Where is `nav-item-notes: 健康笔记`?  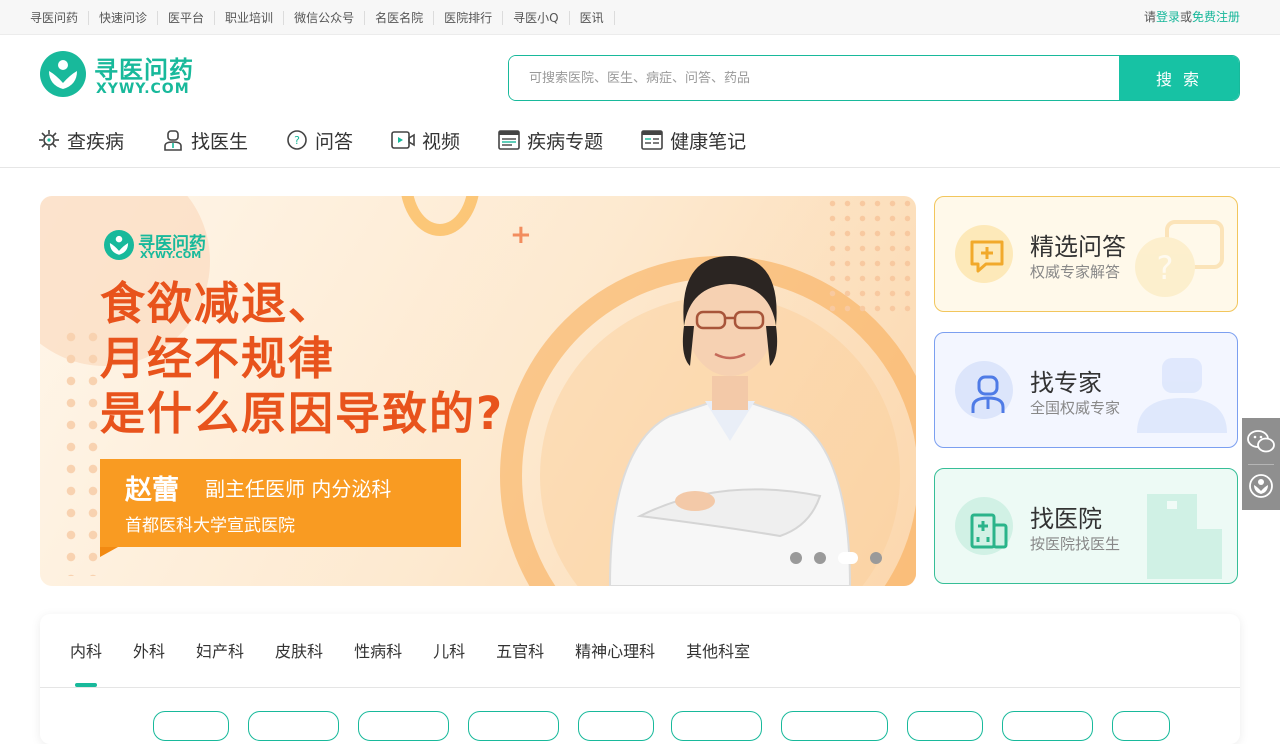 nav-item-notes: 健康笔记 is located at coordinates (693, 140).